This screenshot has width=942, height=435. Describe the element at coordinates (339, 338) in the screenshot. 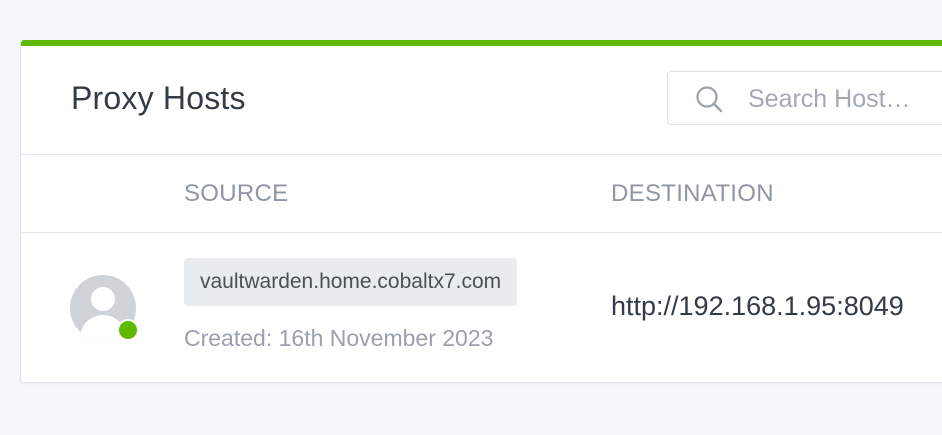

I see `created-date: Created: 16th November 2023` at that location.